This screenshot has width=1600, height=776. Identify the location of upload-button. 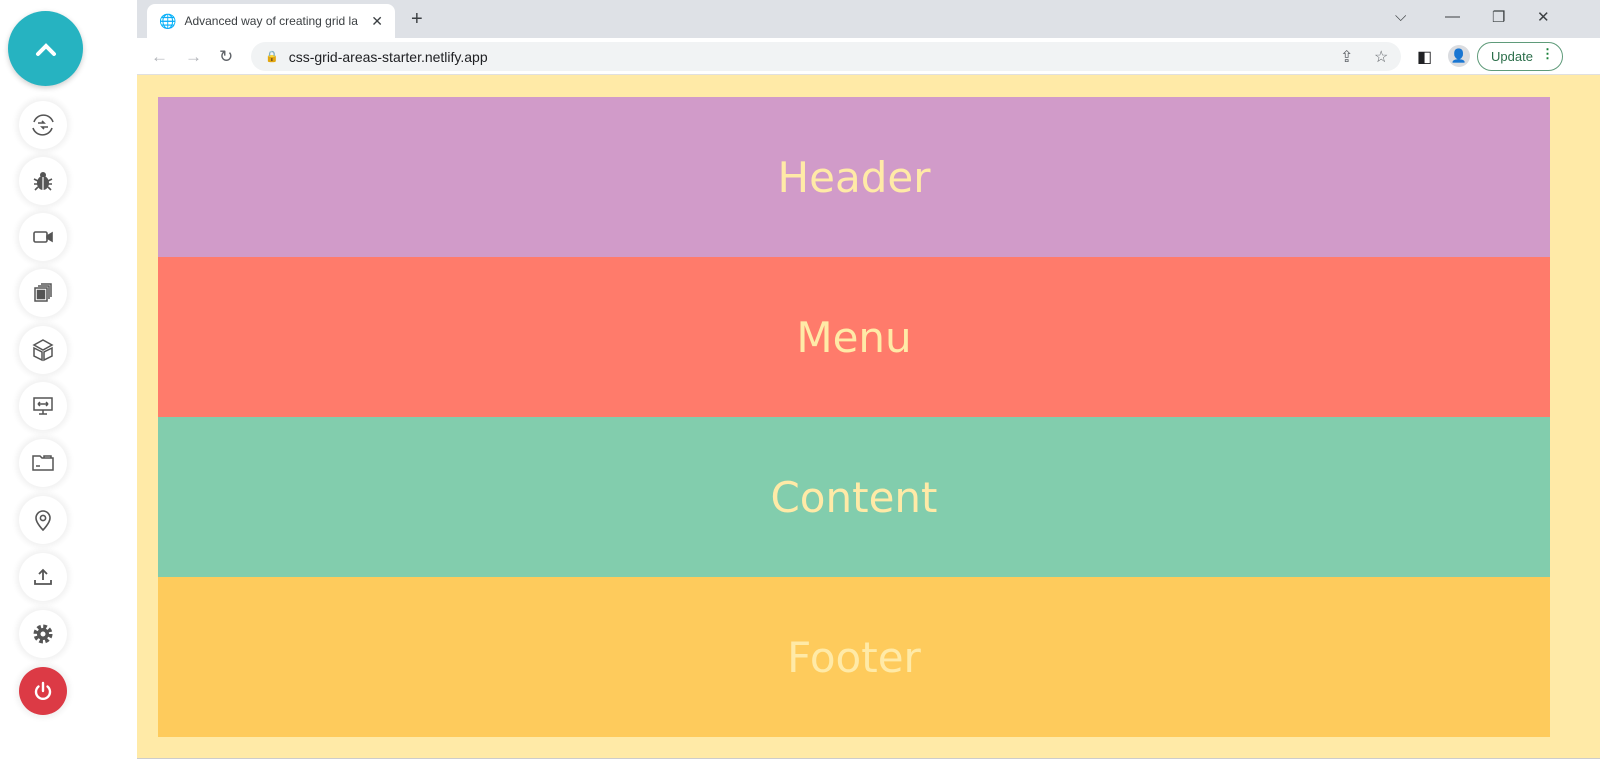
(43, 577).